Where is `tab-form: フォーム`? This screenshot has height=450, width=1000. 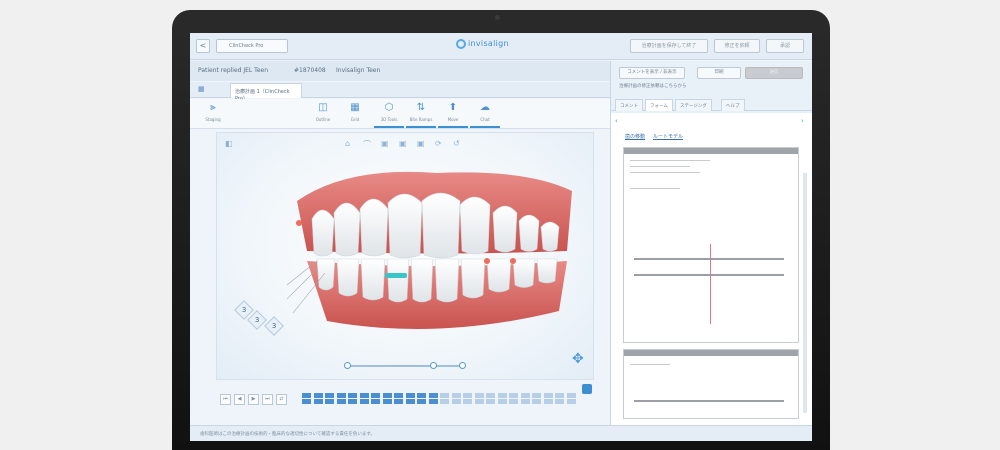
tab-form: フォーム is located at coordinates (659, 105).